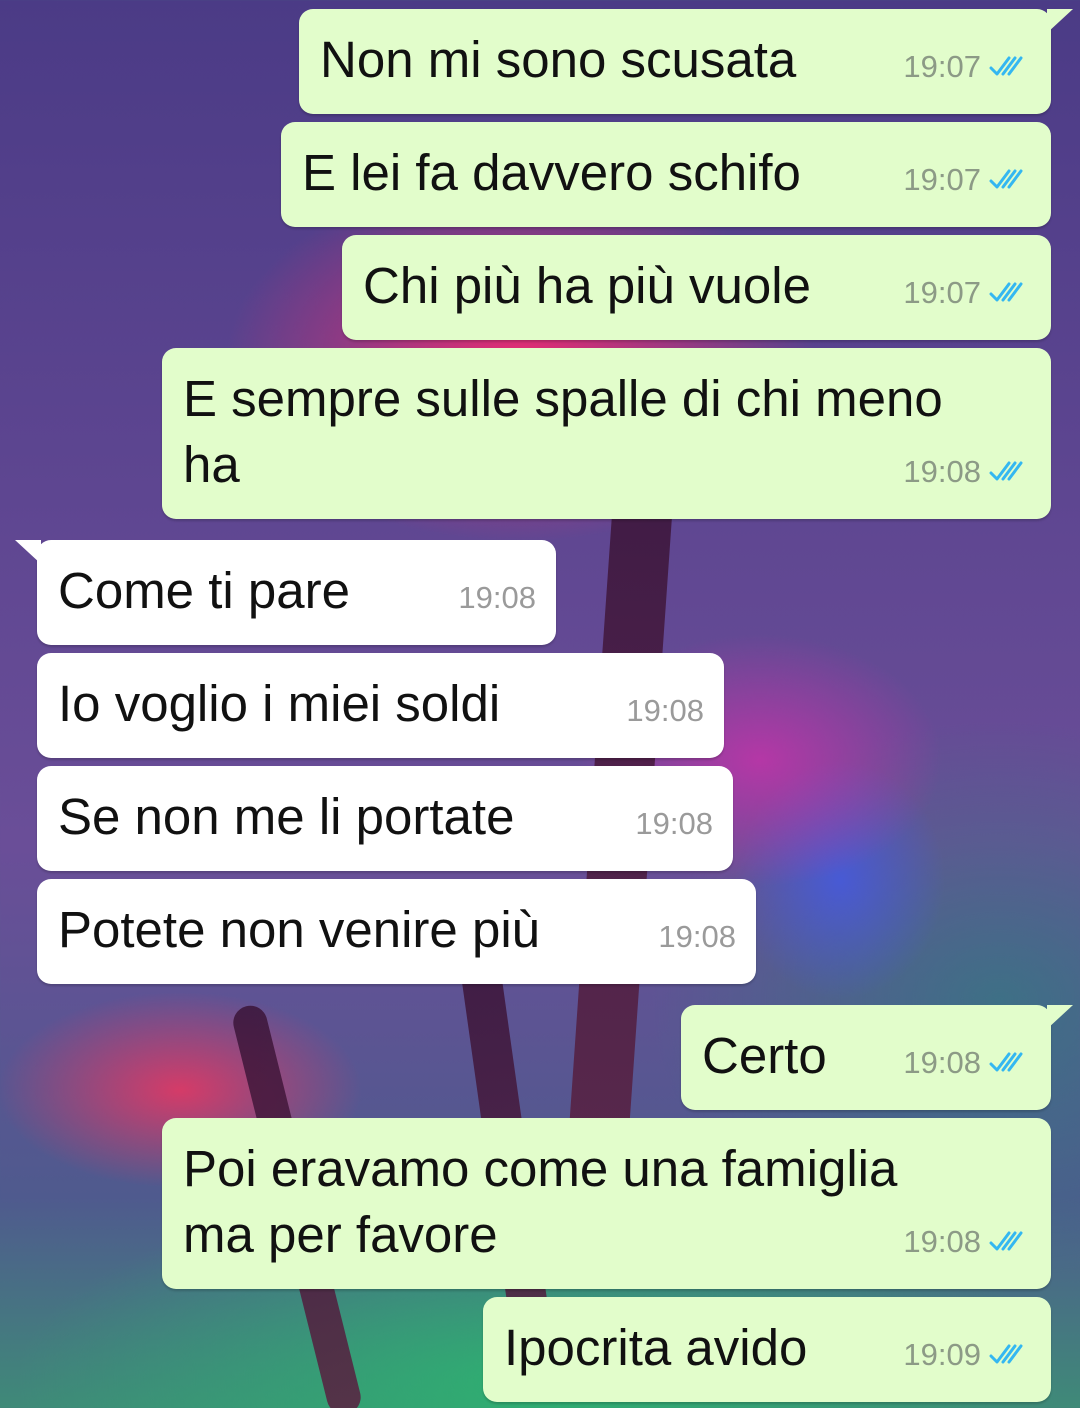 This screenshot has width=1080, height=1408. I want to click on message-text-line-1: Poi eravamo come una famiglia, so click(540, 1168).